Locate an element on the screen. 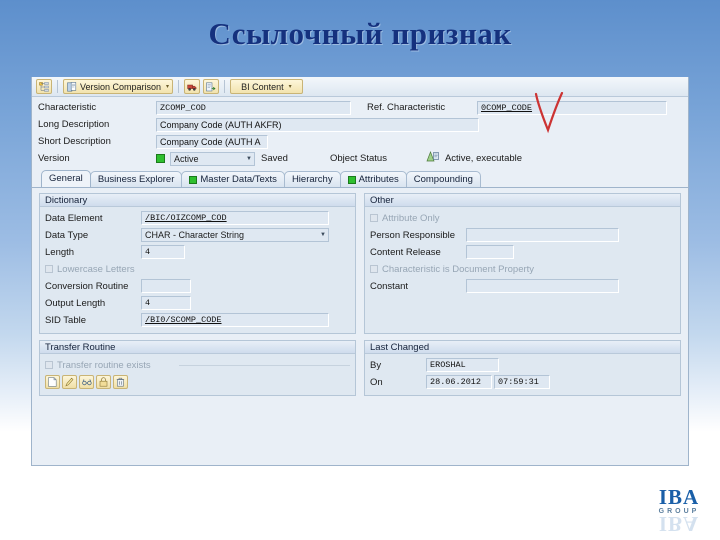 This screenshot has height=540, width=720. version-comparison-button: Version Comparison ▾ is located at coordinates (118, 86).